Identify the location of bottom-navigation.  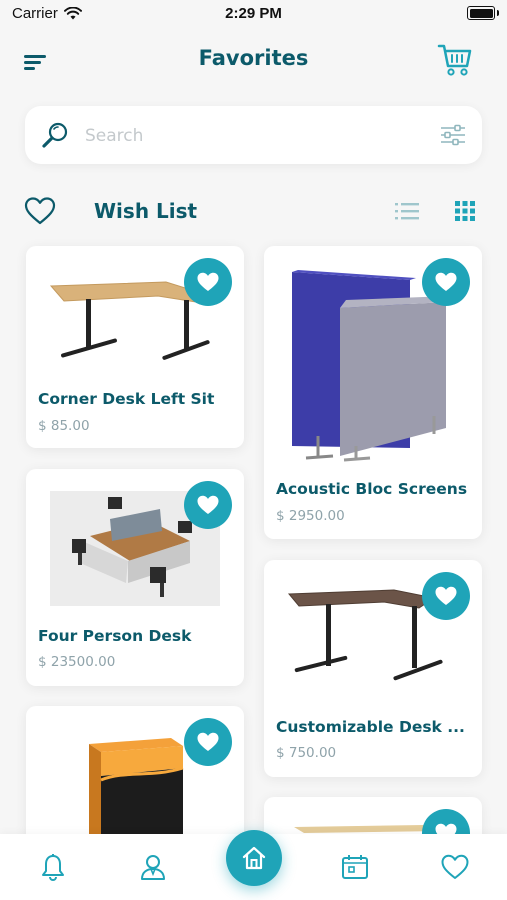
(253, 865).